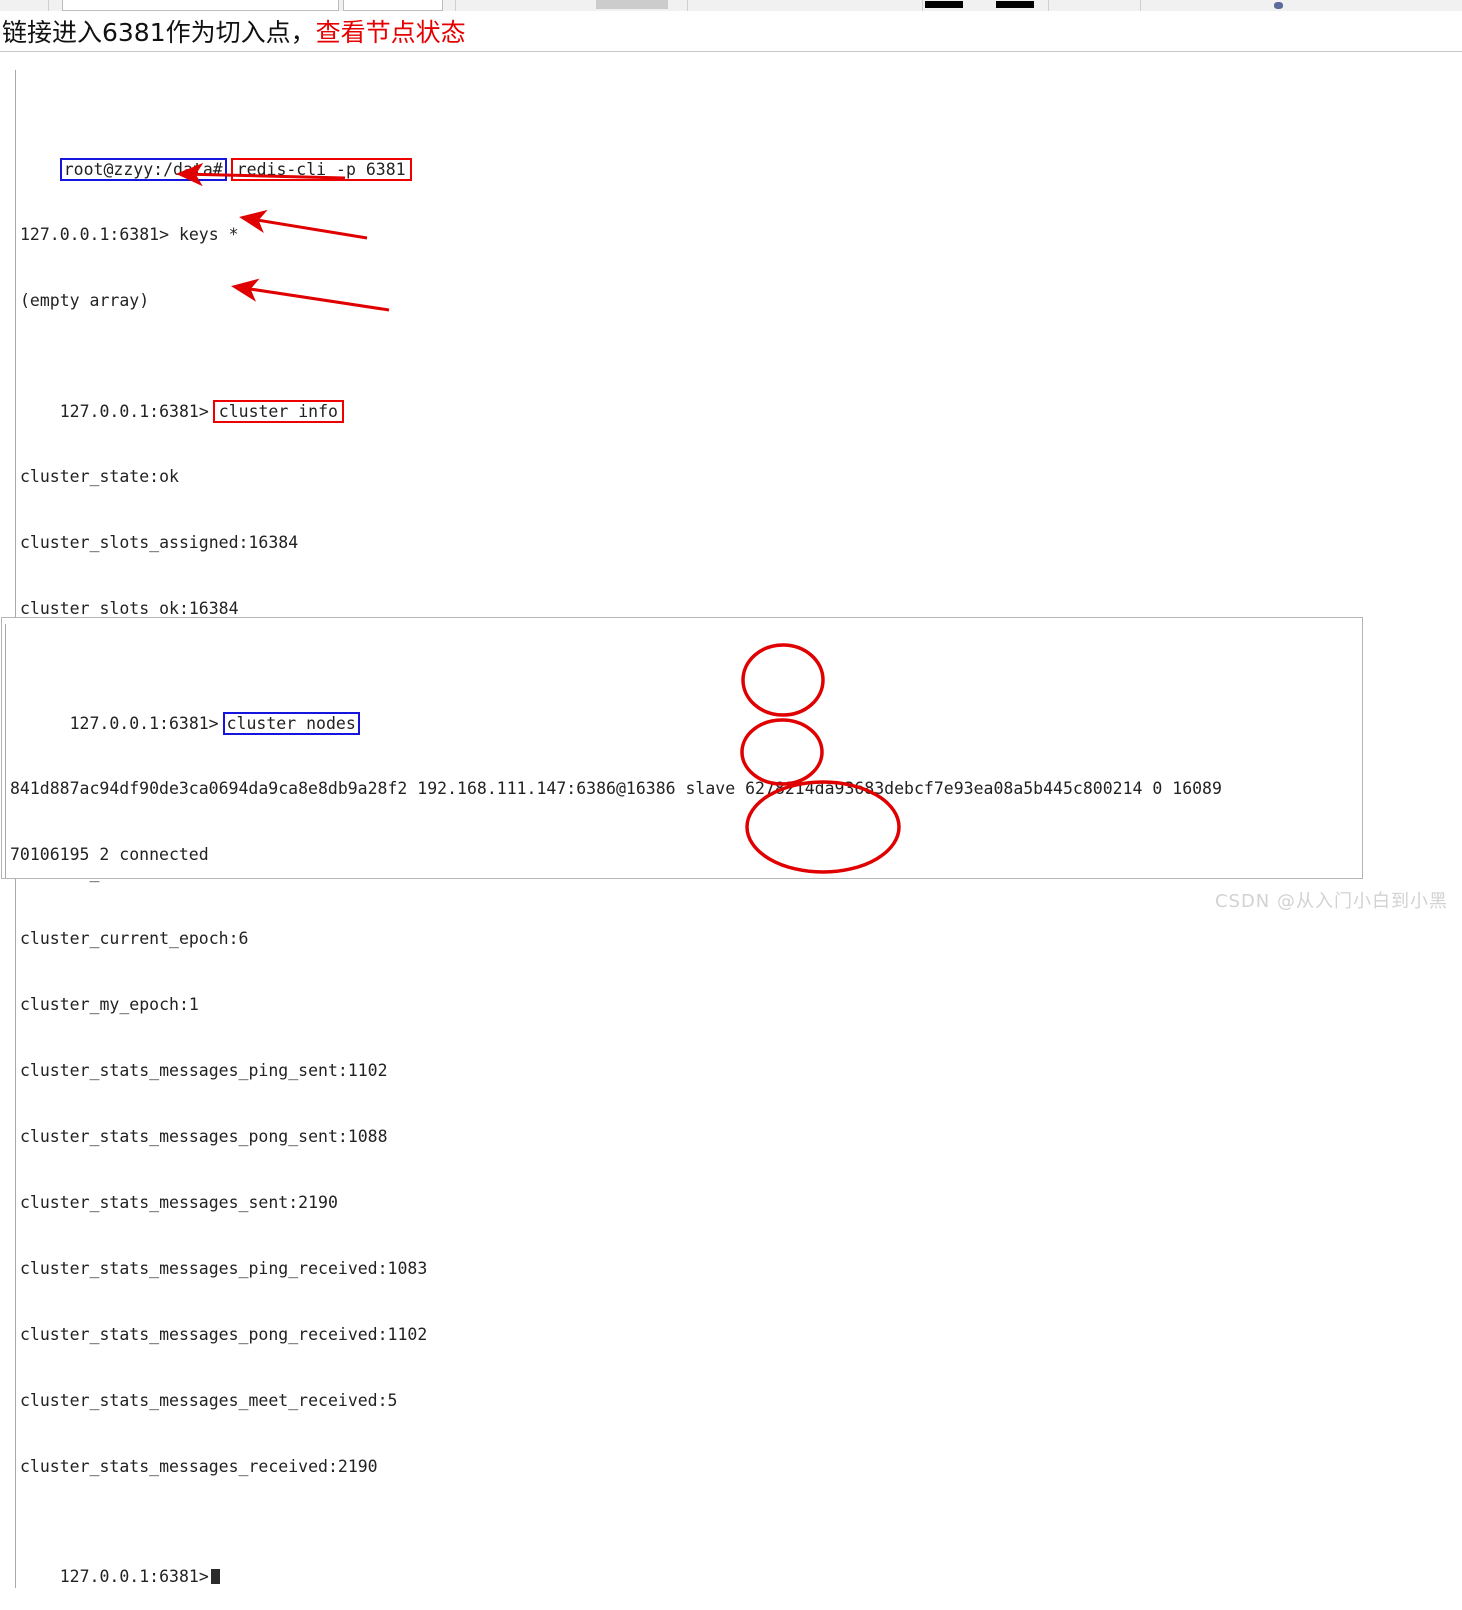 This screenshot has width=1462, height=1610. What do you see at coordinates (616, 712) in the screenshot?
I see `terminal-line-cluster-nodes-command: 127.0.0.1:6381> cluster nodes` at bounding box center [616, 712].